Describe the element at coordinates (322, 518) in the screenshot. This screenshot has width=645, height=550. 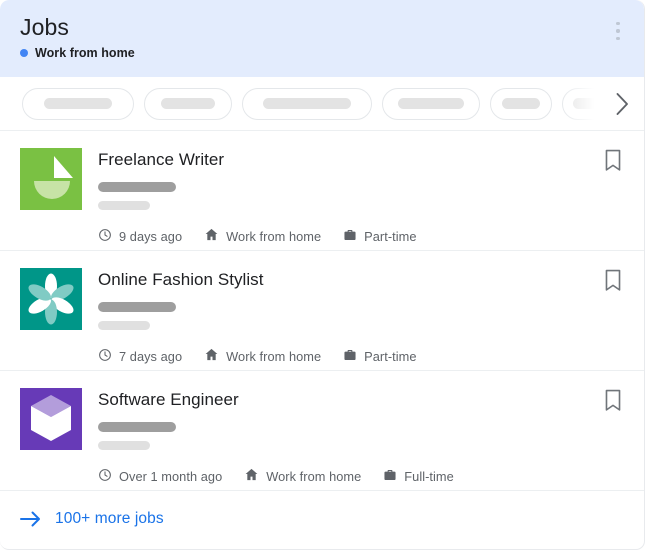
I see `more-jobs-link: 100+ more jobs` at that location.